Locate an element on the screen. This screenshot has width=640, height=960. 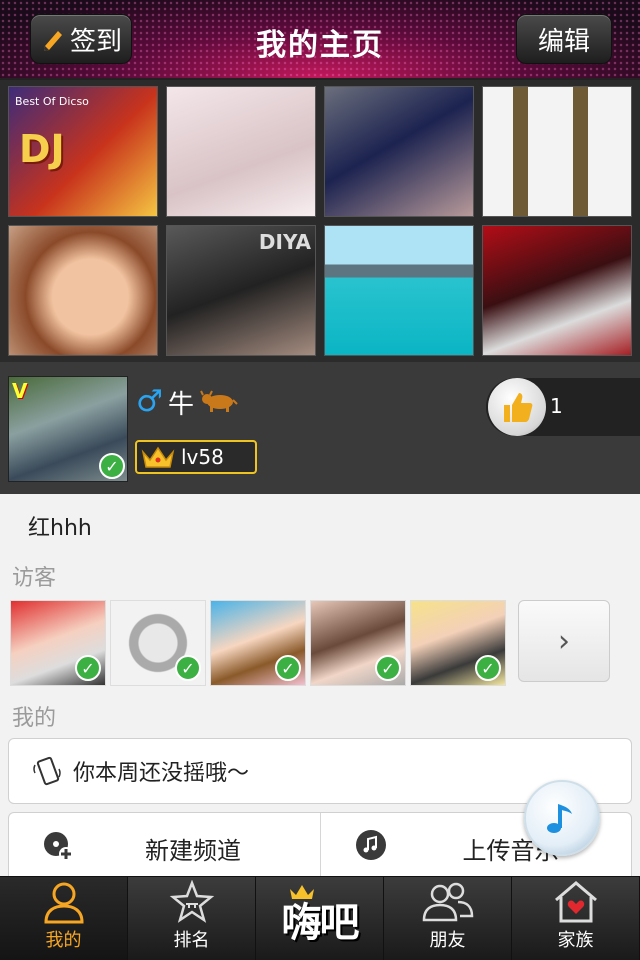
add-disc-icon is located at coordinates (58, 846).